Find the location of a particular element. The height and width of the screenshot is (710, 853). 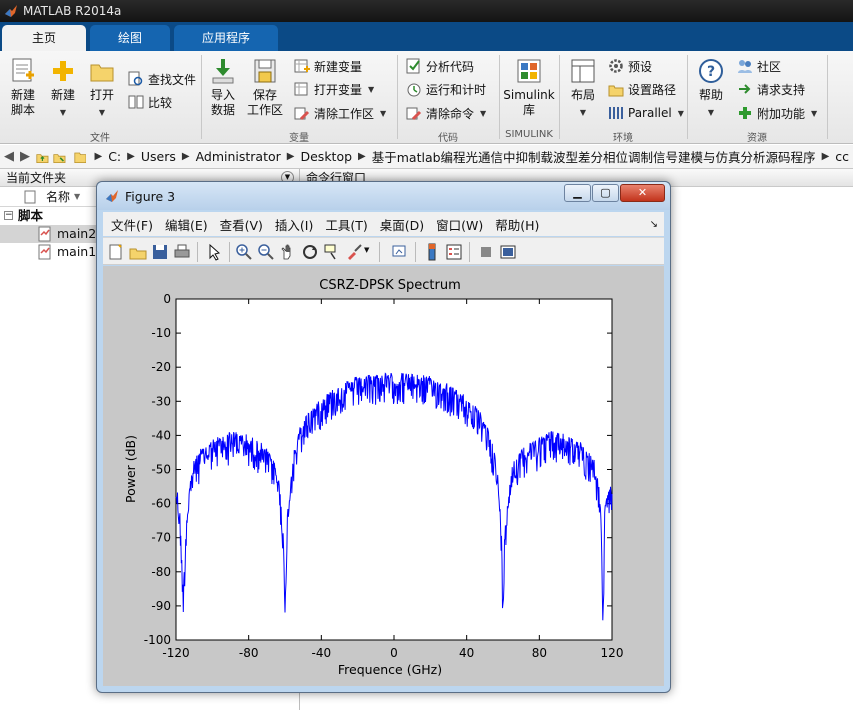

save-icon is located at coordinates (160, 252).